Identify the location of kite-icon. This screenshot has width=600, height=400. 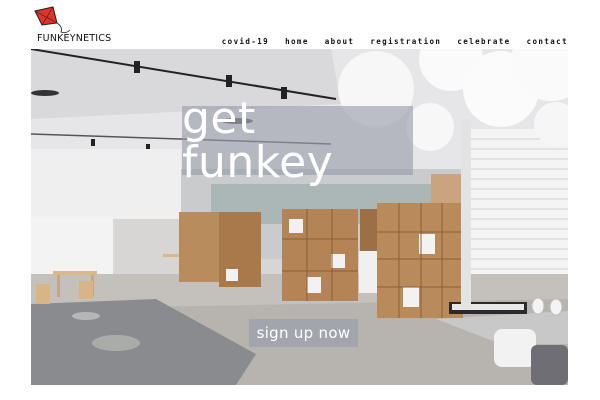
(52, 20).